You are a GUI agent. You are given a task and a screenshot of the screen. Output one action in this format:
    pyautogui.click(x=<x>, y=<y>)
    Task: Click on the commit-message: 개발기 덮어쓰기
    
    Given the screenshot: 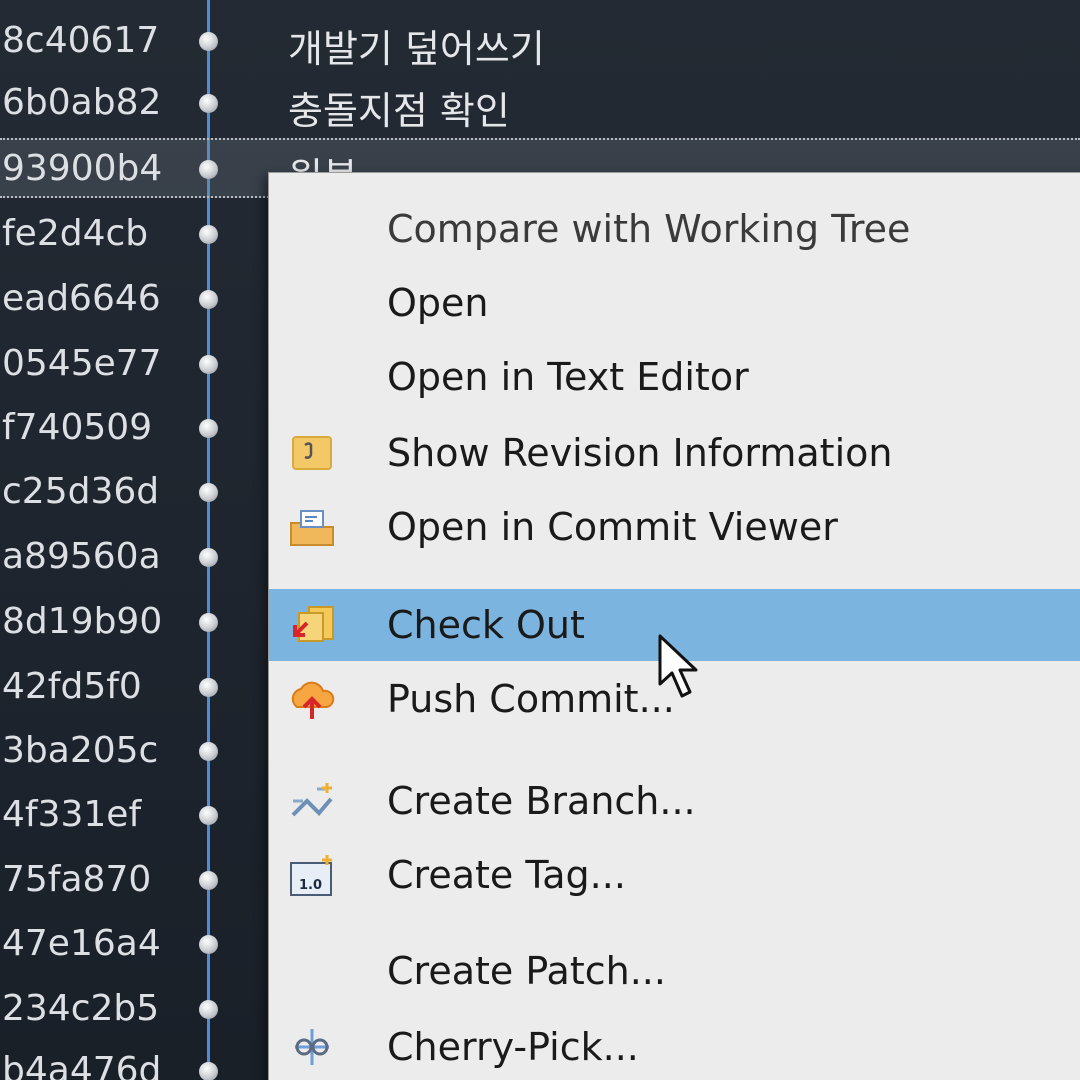 What is the action you would take?
    pyautogui.click(x=416, y=49)
    